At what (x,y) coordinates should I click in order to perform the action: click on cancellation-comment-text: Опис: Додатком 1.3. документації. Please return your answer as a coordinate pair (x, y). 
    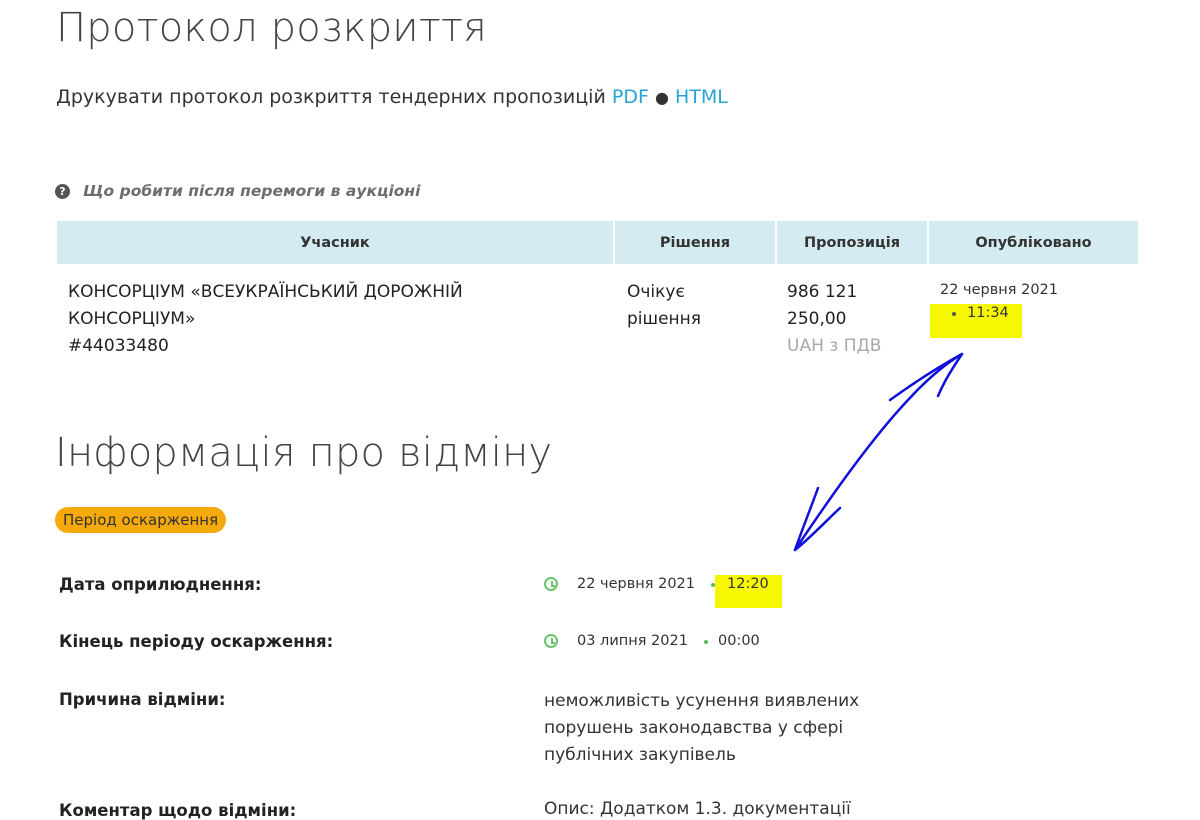
    Looking at the image, I should click on (697, 809).